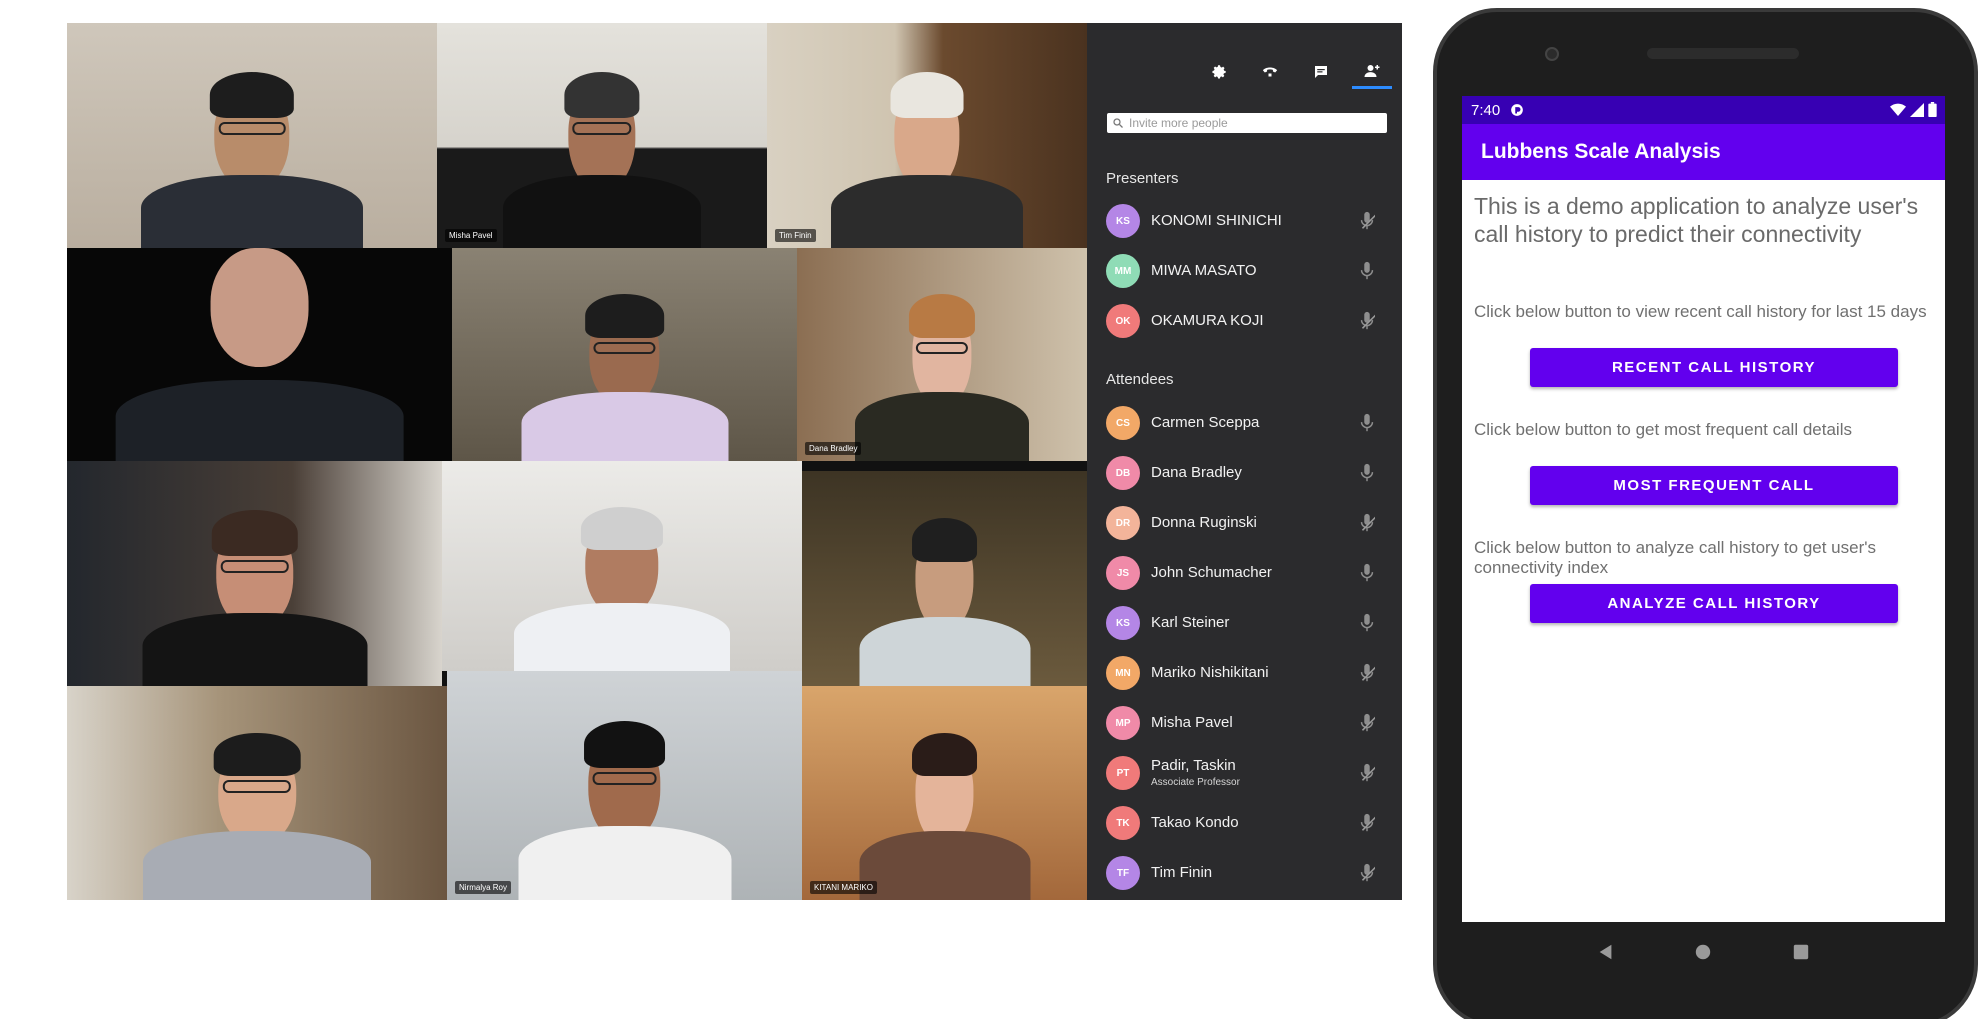 The image size is (1983, 1019). What do you see at coordinates (471, 235) in the screenshot?
I see `participant-name-tag: Misha Pavel` at bounding box center [471, 235].